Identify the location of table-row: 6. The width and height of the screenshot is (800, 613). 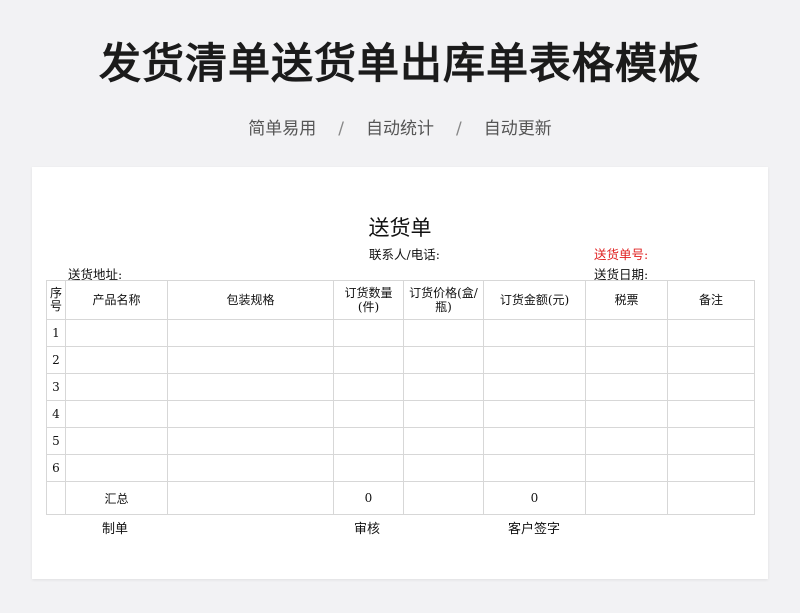
(400, 468).